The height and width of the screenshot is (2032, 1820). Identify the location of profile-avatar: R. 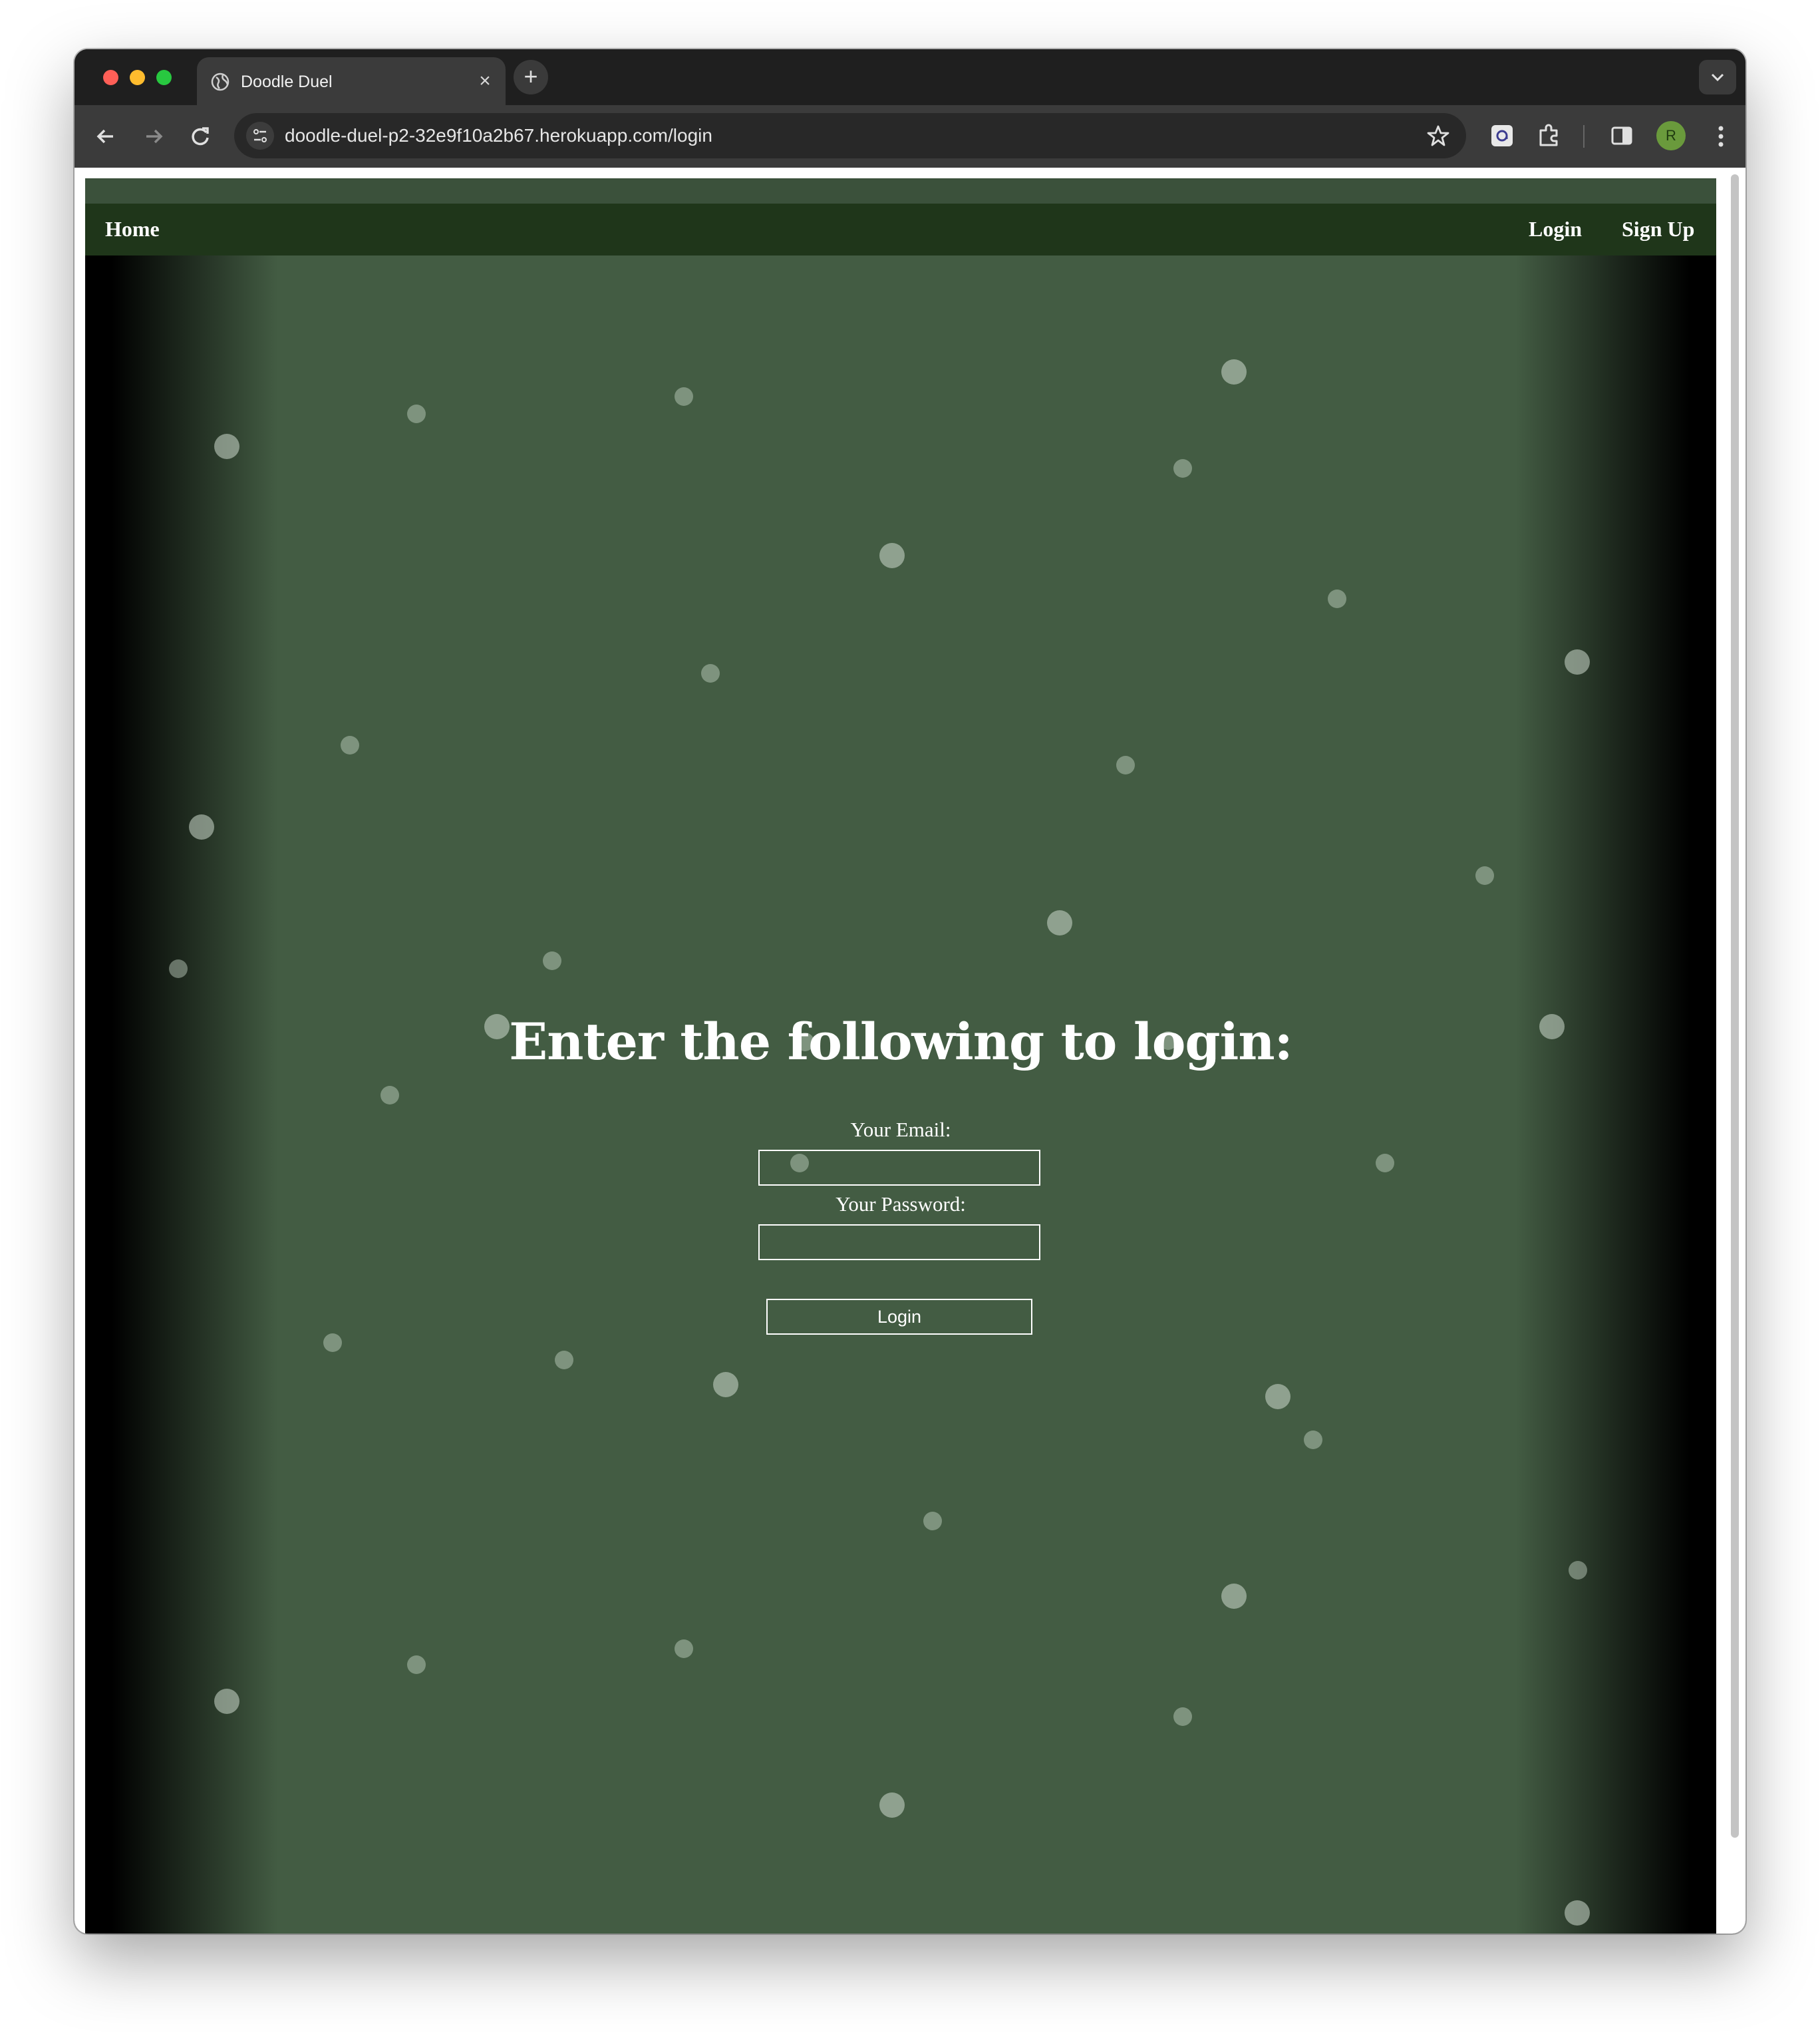
(1671, 135).